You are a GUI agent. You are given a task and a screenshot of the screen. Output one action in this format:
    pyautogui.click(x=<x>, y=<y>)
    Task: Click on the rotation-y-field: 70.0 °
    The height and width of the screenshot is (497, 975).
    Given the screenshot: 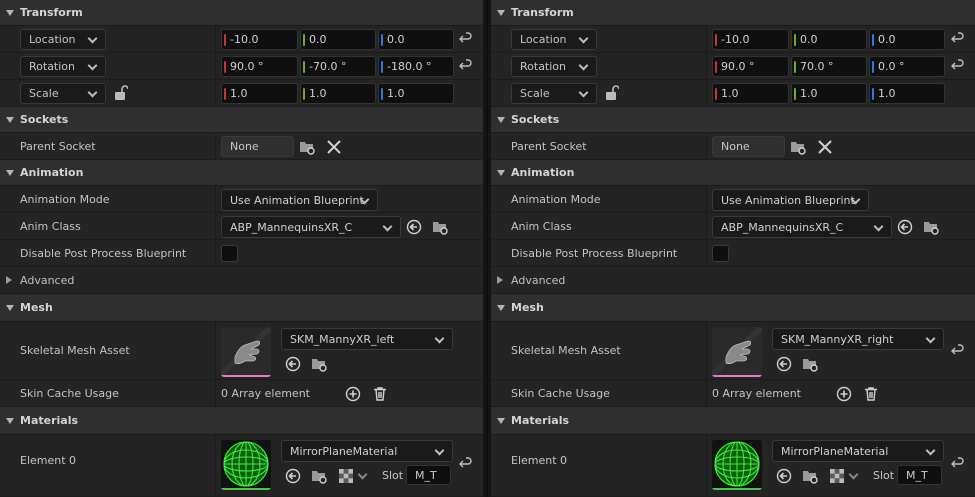 What is the action you would take?
    pyautogui.click(x=829, y=66)
    